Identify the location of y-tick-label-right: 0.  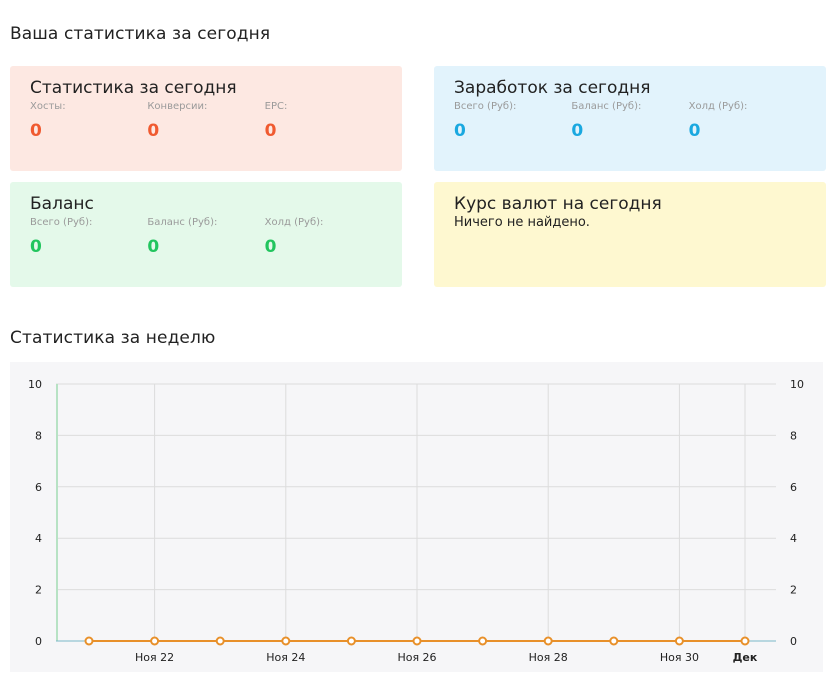
(793, 641).